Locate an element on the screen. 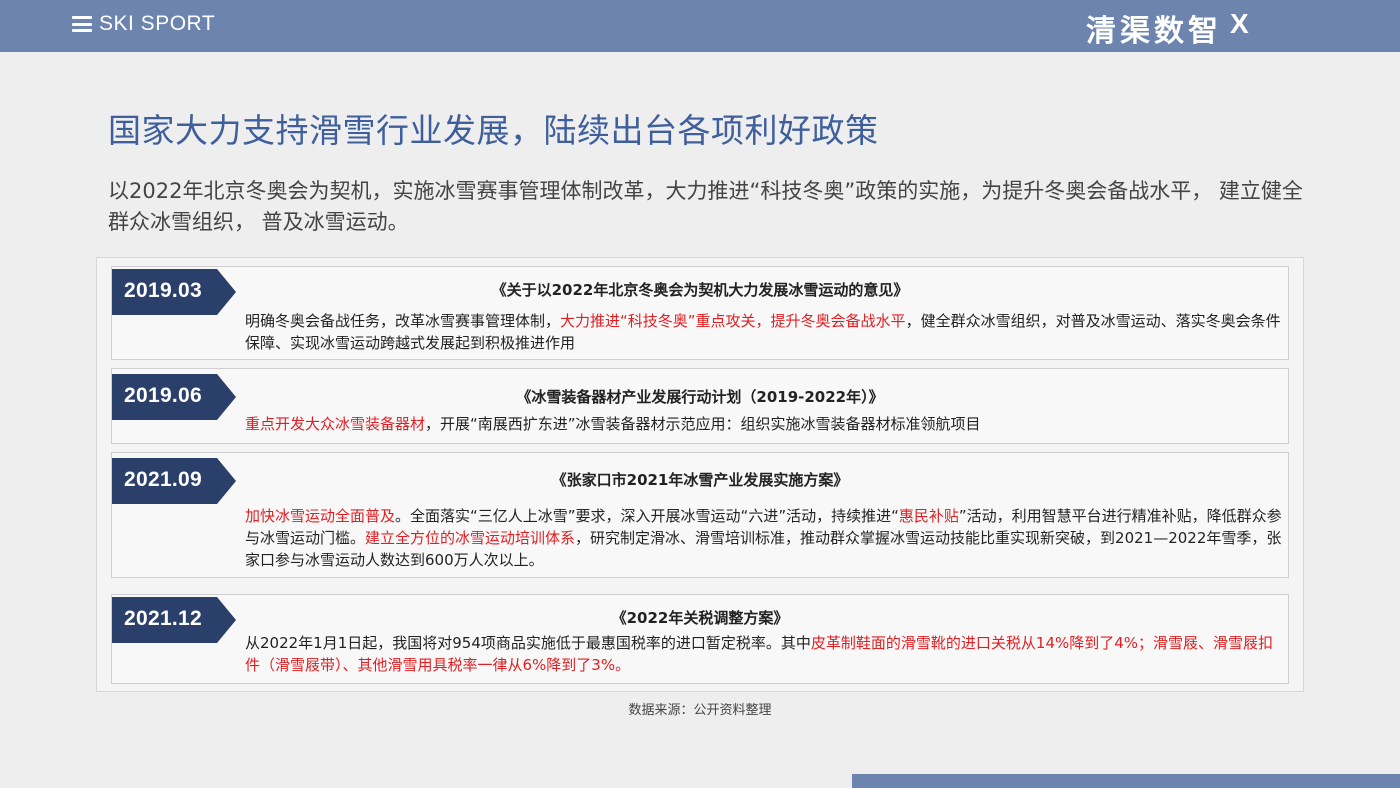  highlight-text: 加快冰雪运动全面普及 is located at coordinates (320, 516).